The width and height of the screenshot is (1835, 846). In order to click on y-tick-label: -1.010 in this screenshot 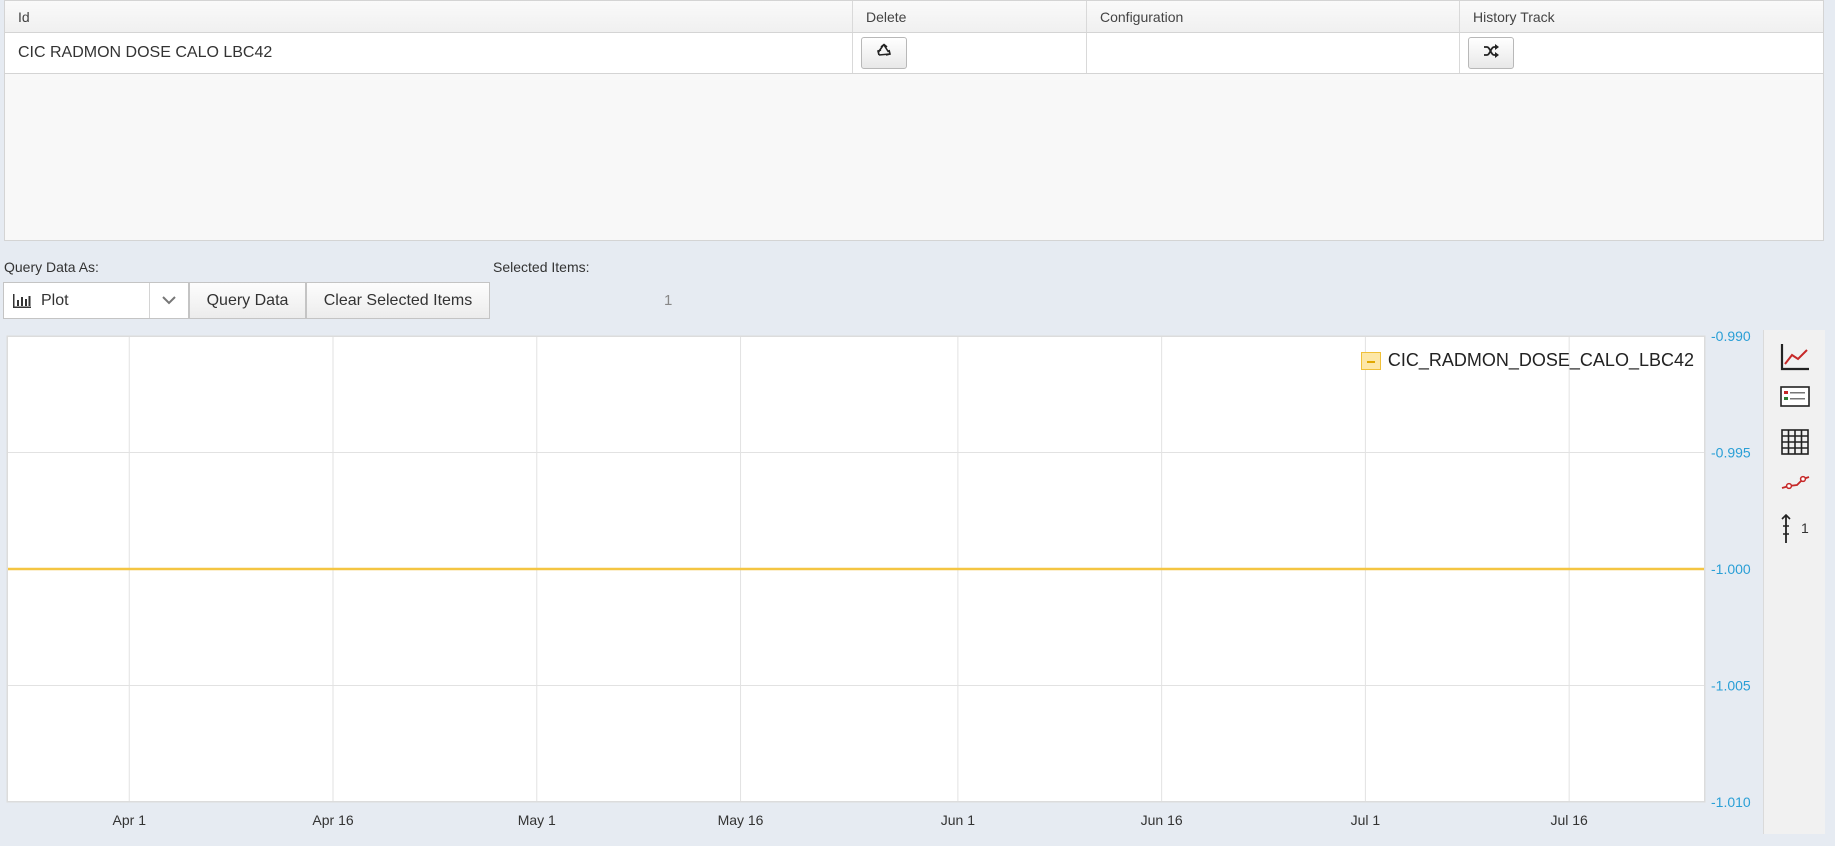, I will do `click(1731, 802)`.